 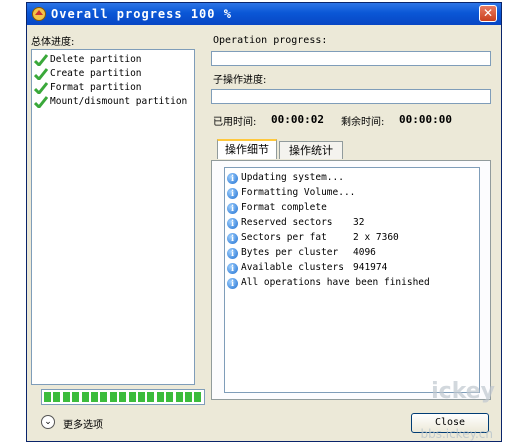 What do you see at coordinates (119, 101) in the screenshot?
I see `step-label: Mount/dismount partition` at bounding box center [119, 101].